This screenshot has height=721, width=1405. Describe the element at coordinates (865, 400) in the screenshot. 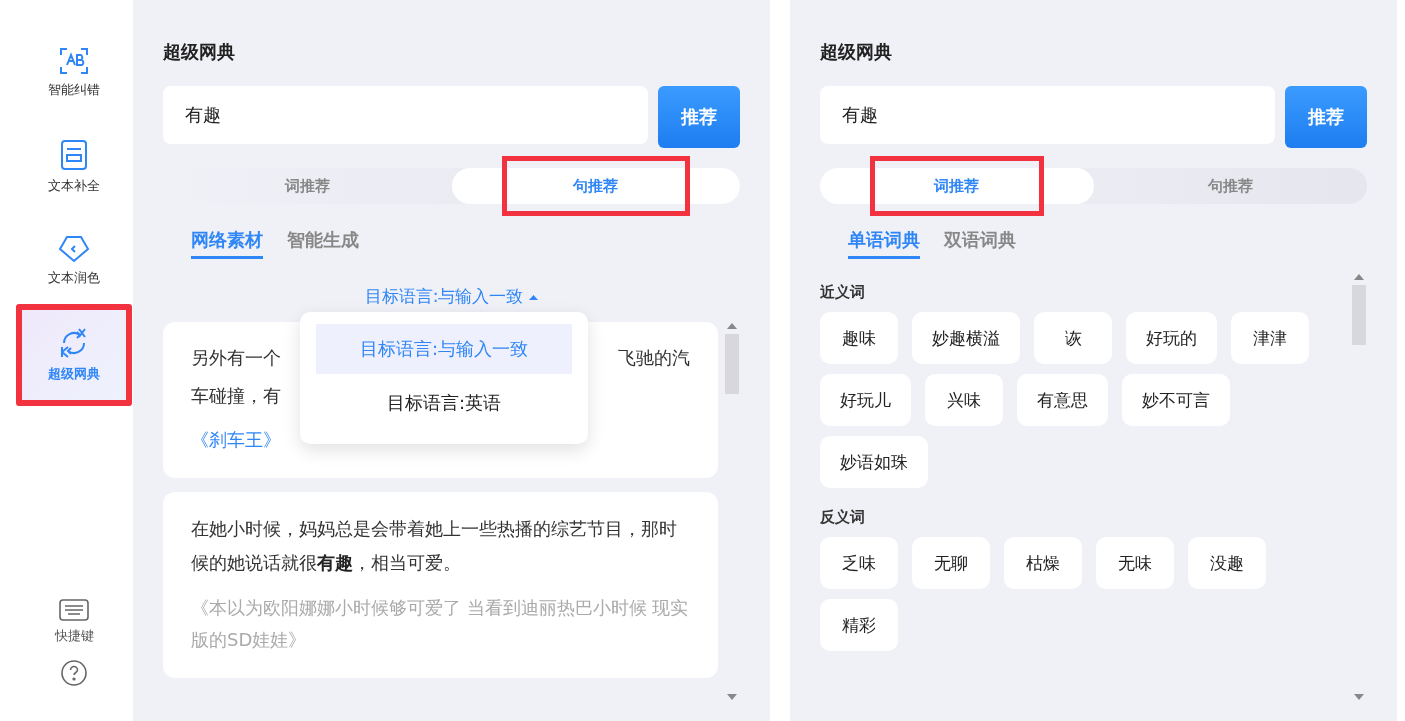

I see `word-chip: 好玩儿` at that location.